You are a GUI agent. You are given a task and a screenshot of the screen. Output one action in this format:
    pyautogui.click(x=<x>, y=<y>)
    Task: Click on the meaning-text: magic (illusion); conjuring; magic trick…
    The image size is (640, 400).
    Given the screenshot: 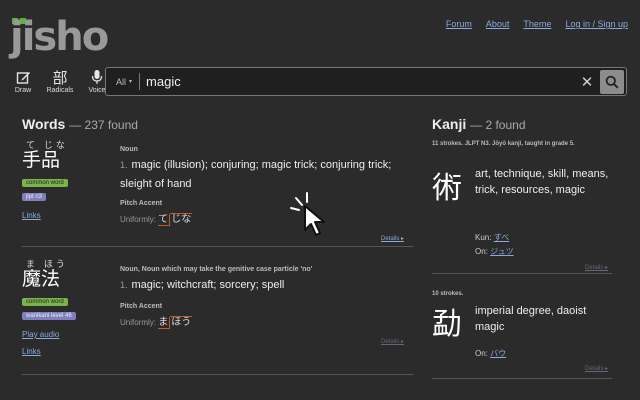 What is the action you would take?
    pyautogui.click(x=256, y=174)
    